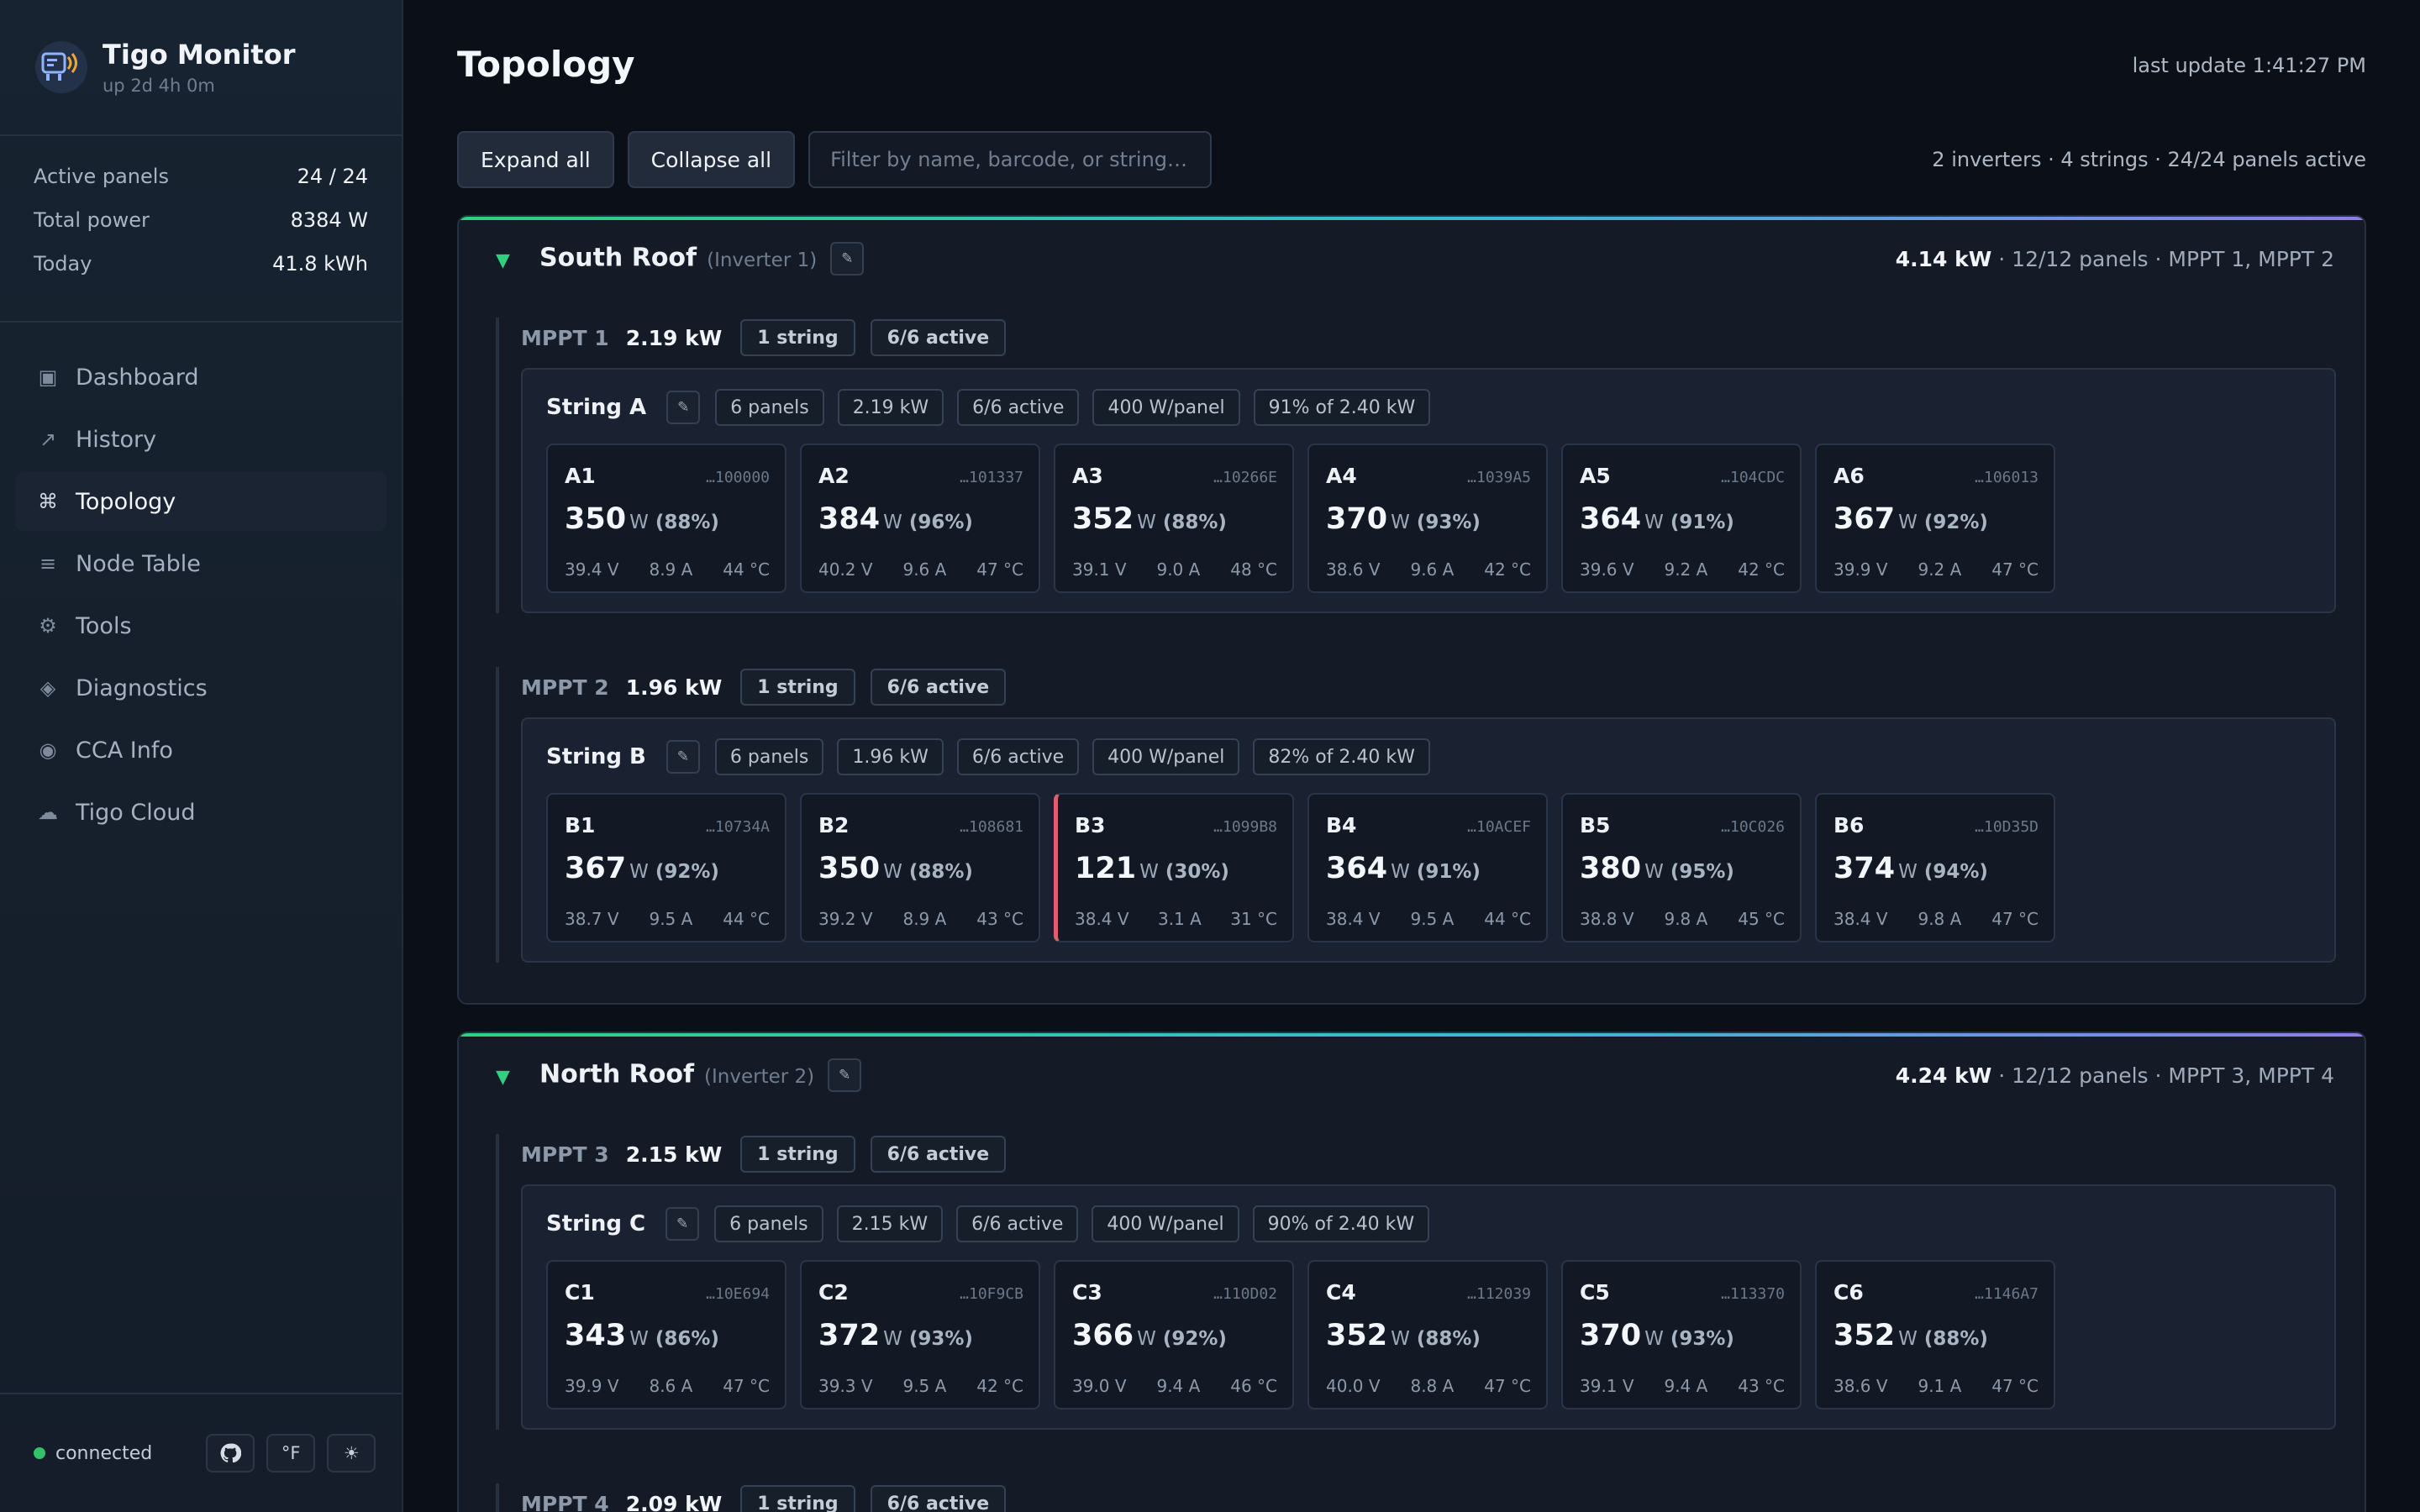 The width and height of the screenshot is (2420, 1512). Describe the element at coordinates (1245, 477) in the screenshot. I see `panel-barcode: …10266E` at that location.